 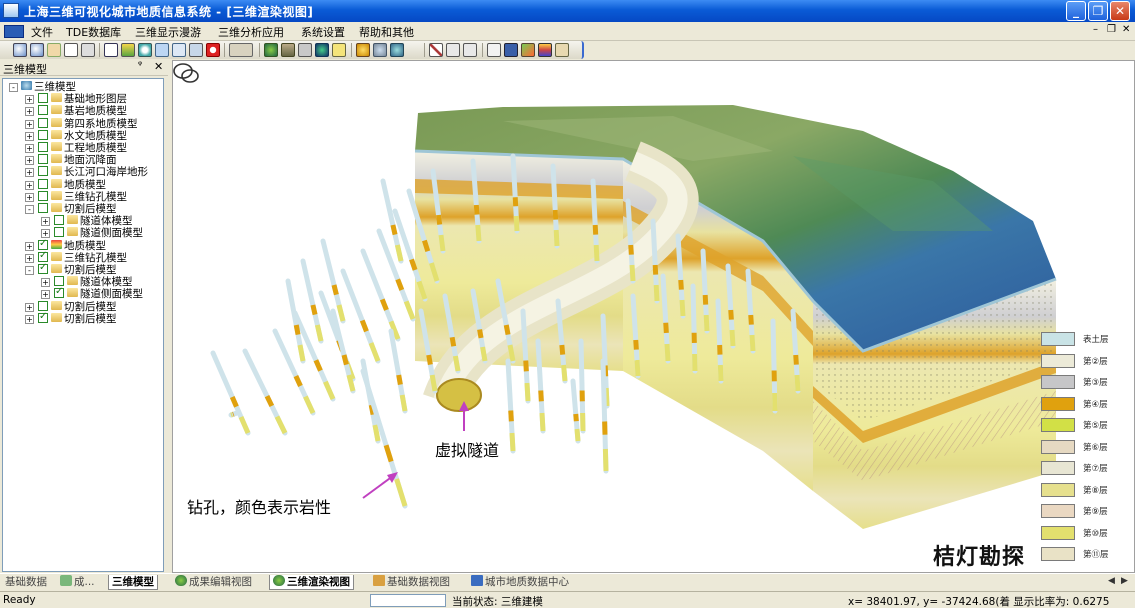 I want to click on tree-node: + 地质模型, so click(x=65, y=245).